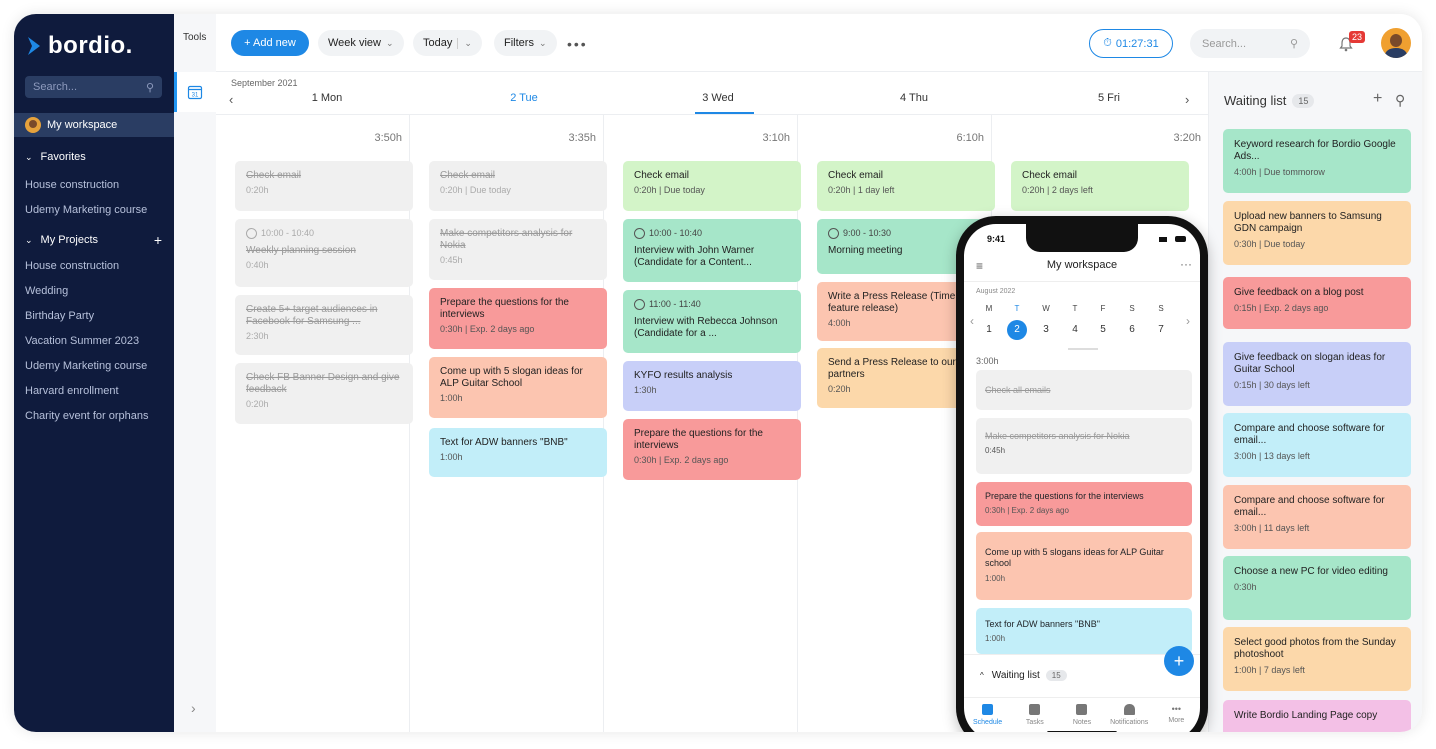 The width and height of the screenshot is (1436, 749). What do you see at coordinates (231, 99) in the screenshot?
I see `previous-week-icon: ‹` at bounding box center [231, 99].